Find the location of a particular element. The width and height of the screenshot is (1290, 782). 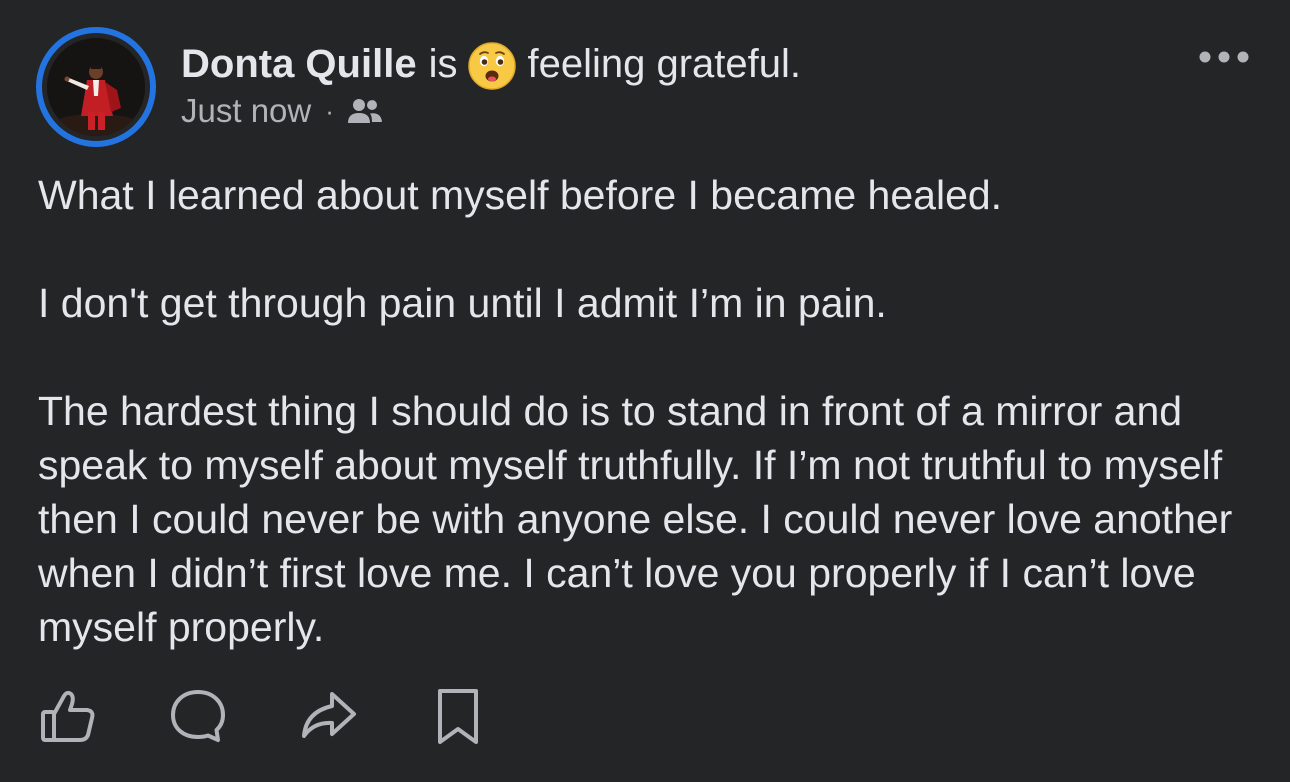

avatar-photo is located at coordinates (96, 87).